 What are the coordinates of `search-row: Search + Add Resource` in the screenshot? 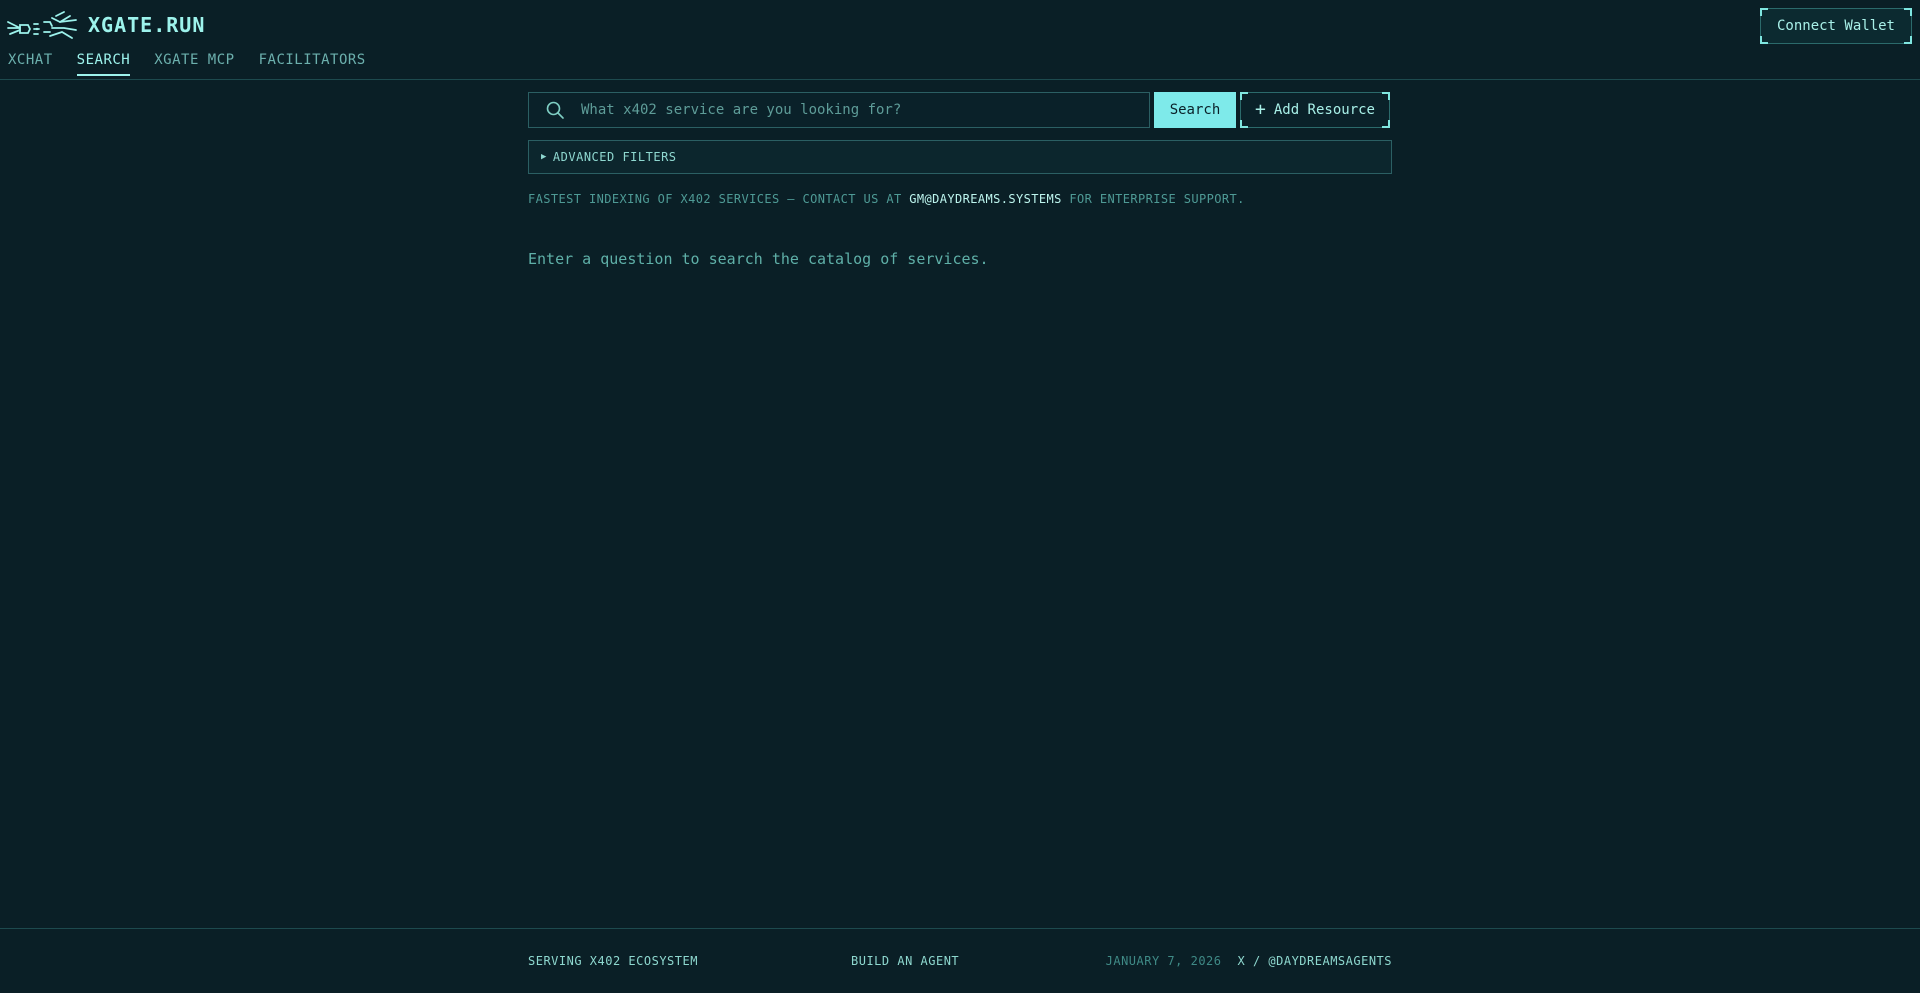 It's located at (960, 110).